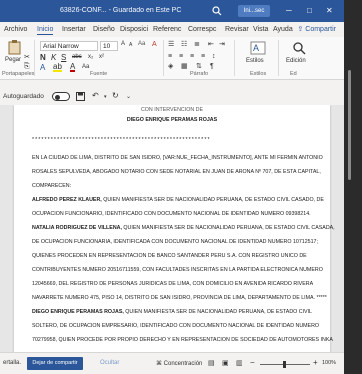  I want to click on redo-icon: ↻, so click(115, 95).